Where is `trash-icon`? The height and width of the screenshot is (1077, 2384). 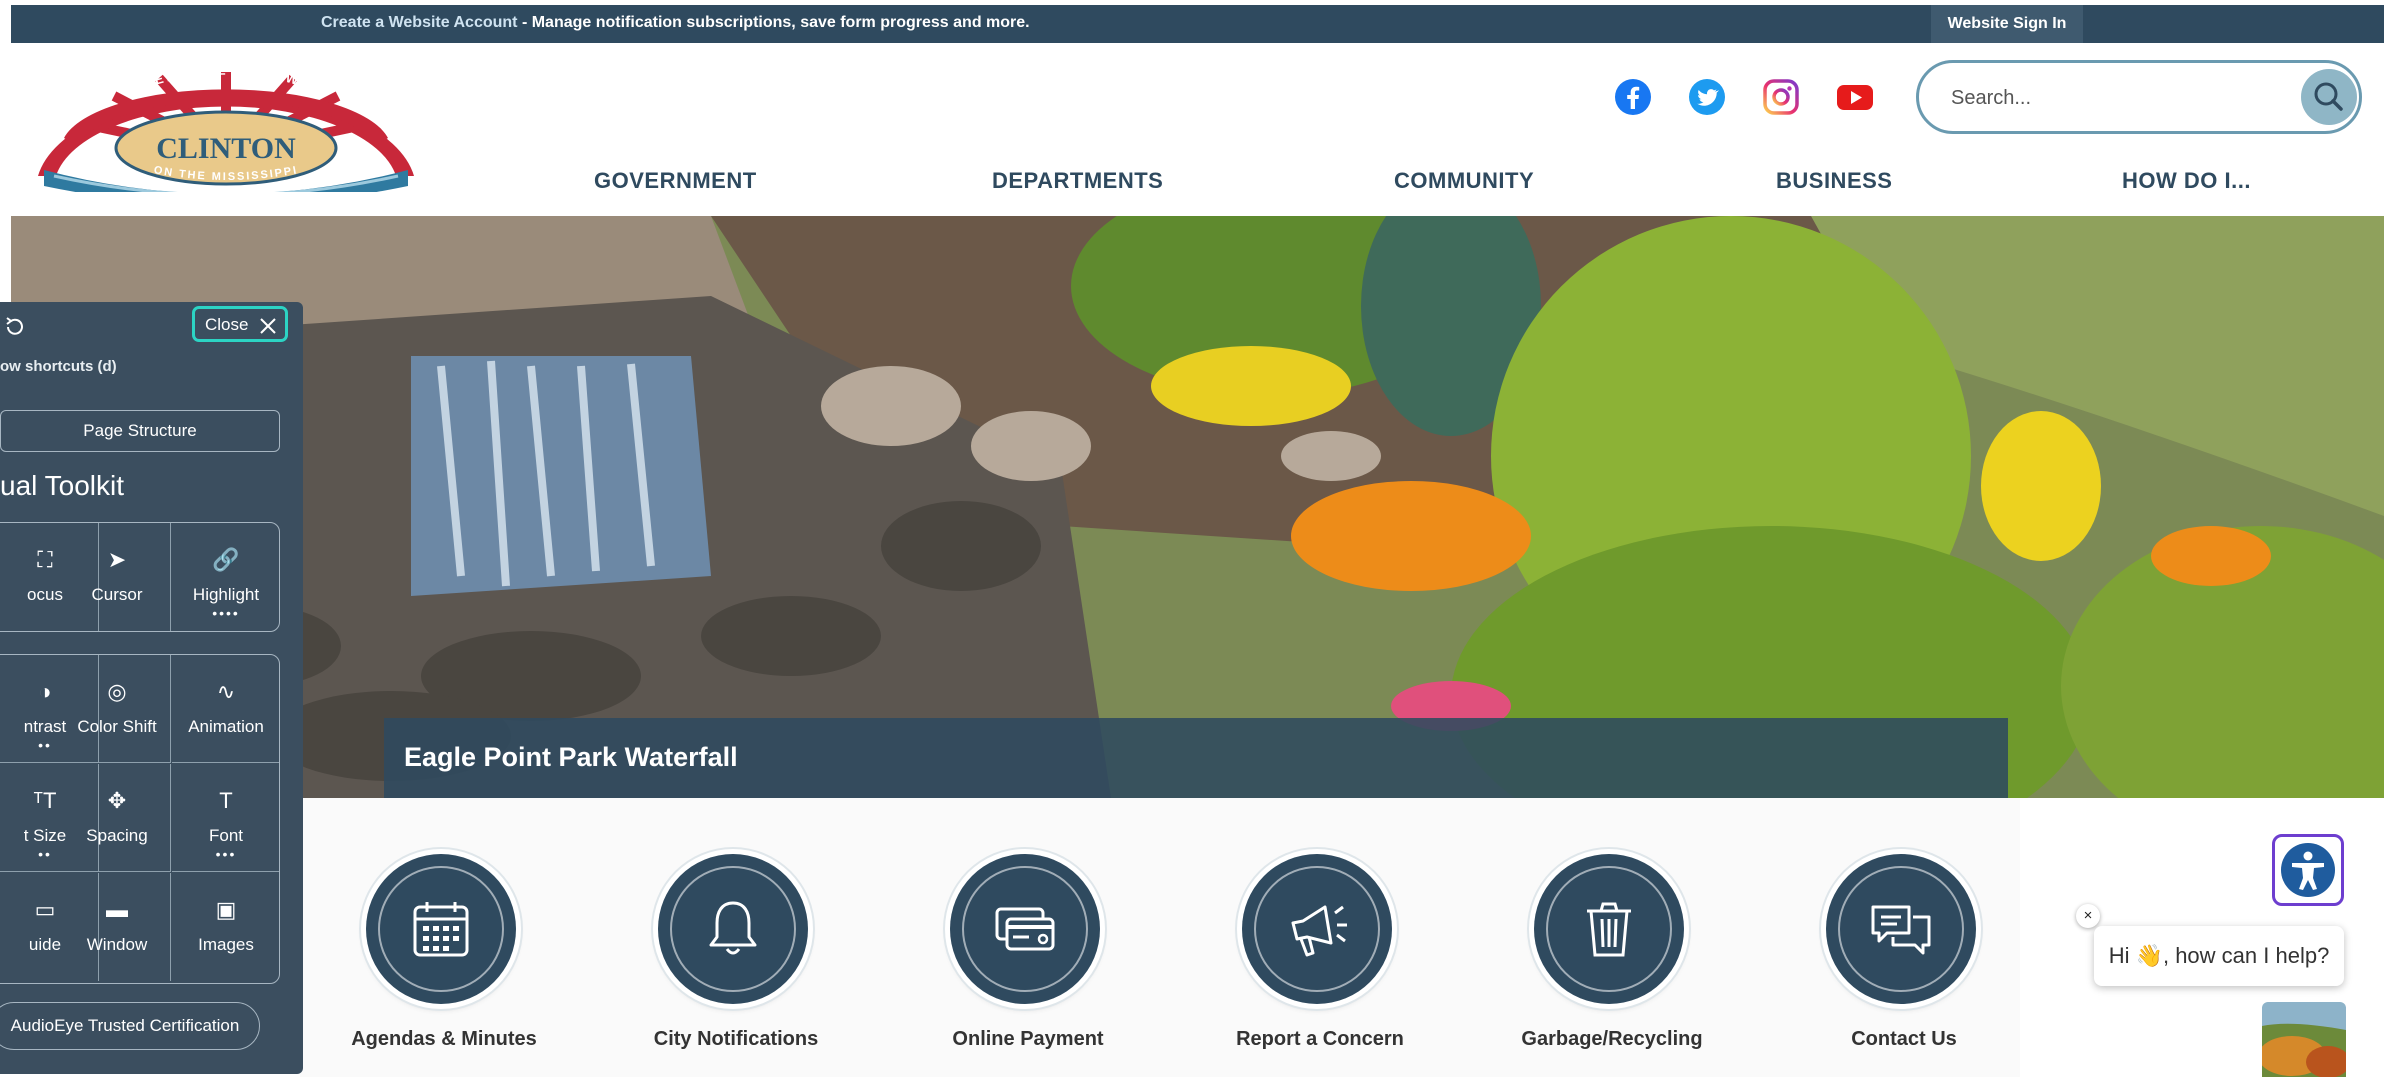
trash-icon is located at coordinates (1609, 929).